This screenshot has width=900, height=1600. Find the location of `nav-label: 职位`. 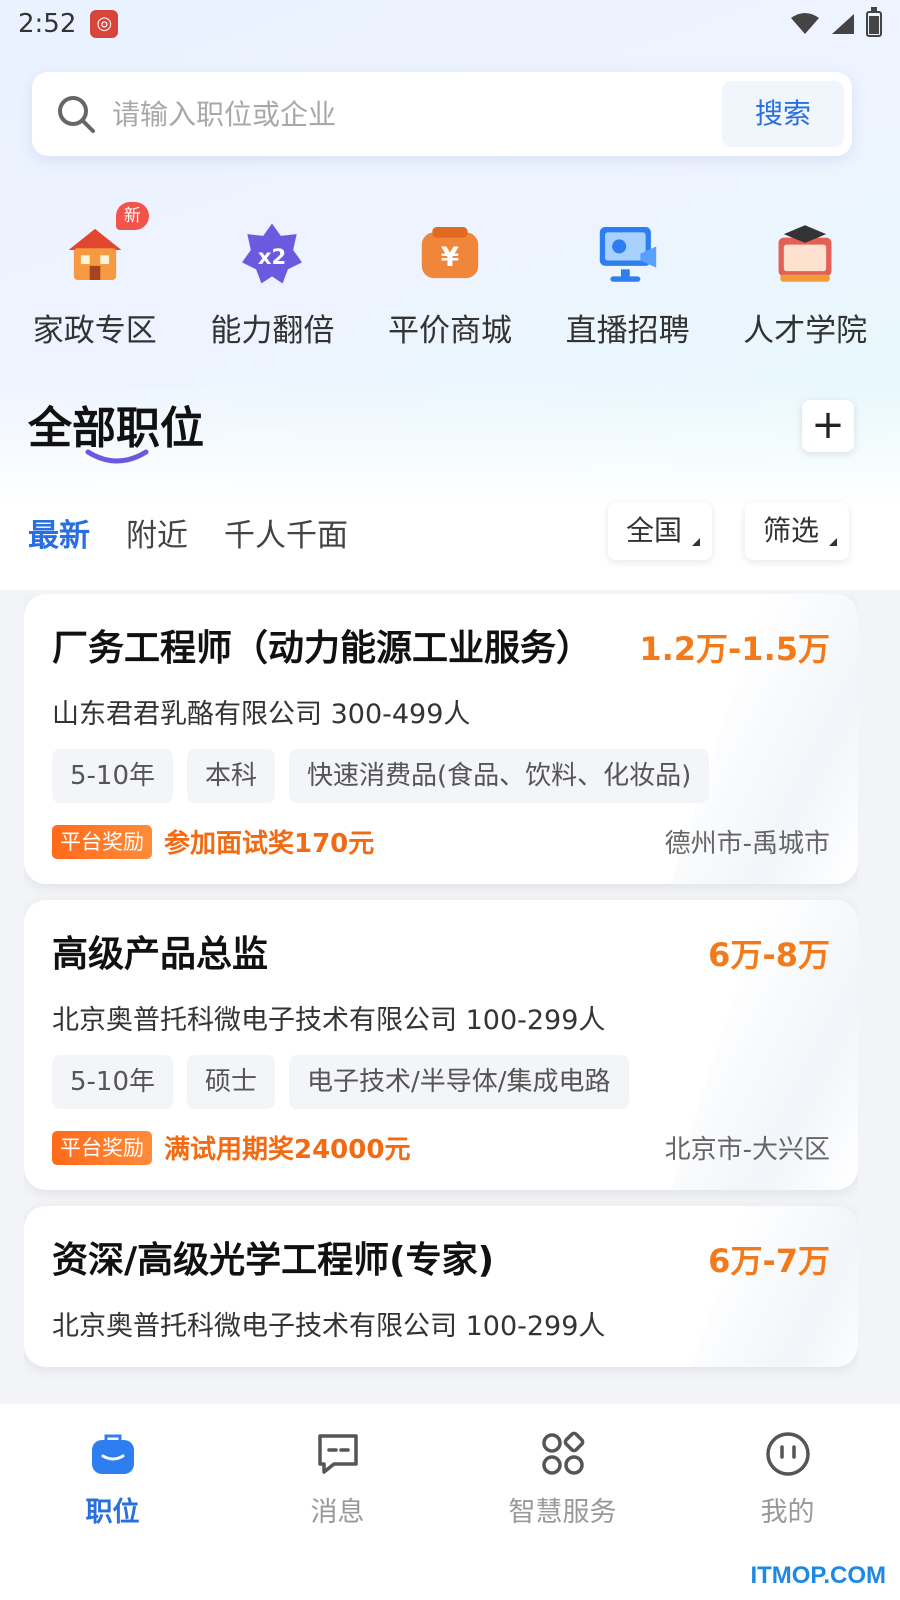

nav-label: 职位 is located at coordinates (112, 1512).